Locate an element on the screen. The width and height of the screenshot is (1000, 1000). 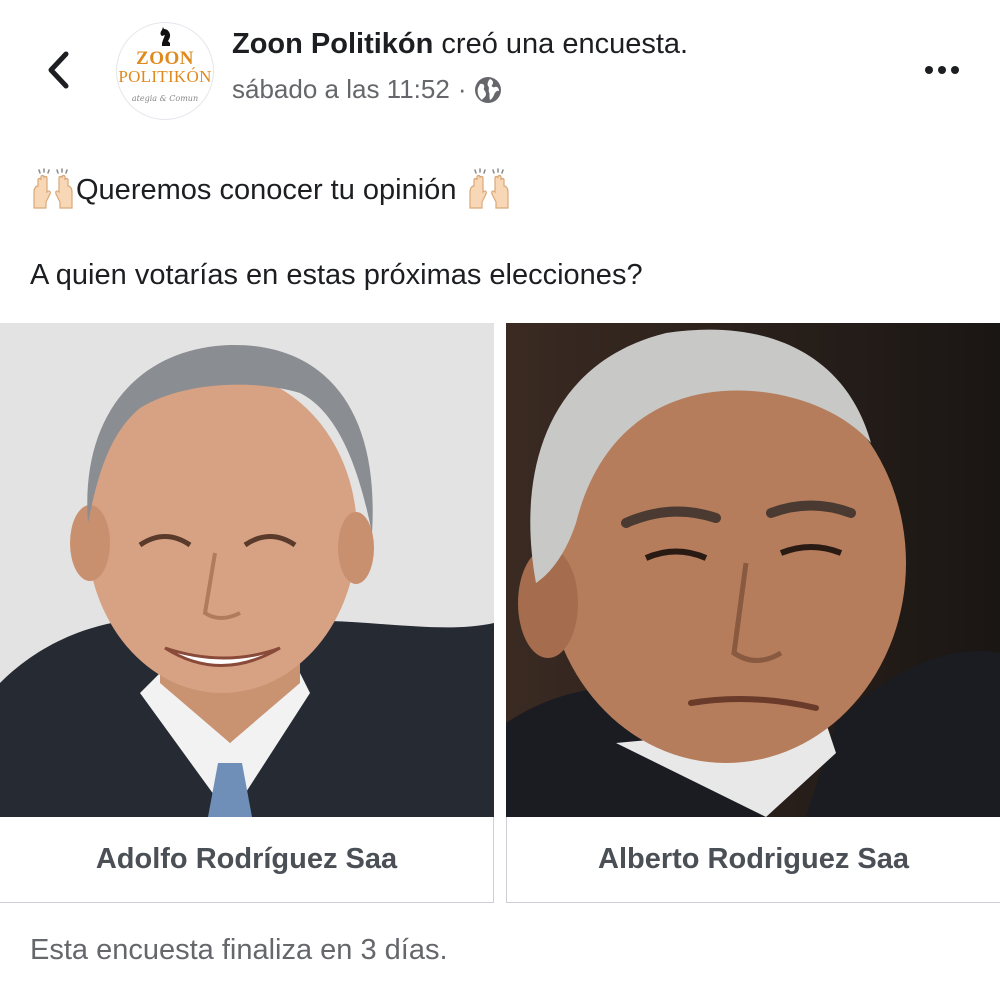
avatar-logo-mid: POLITIKÓN is located at coordinates (165, 76).